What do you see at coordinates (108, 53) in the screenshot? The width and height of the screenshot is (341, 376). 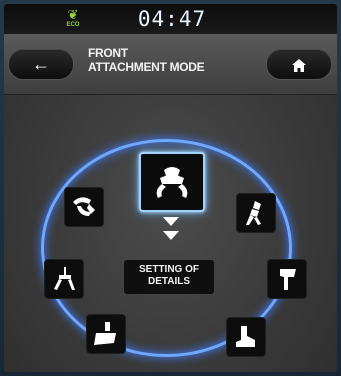 I see `title-line-1: FRONT` at bounding box center [108, 53].